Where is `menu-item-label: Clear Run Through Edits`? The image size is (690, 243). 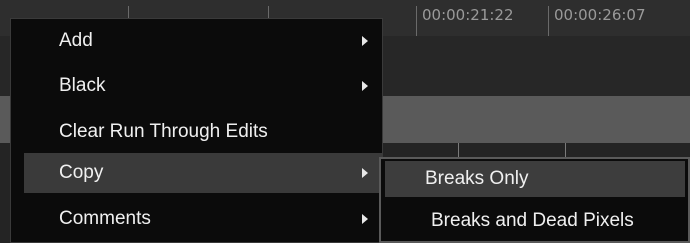
menu-item-label: Clear Run Through Edits is located at coordinates (163, 131).